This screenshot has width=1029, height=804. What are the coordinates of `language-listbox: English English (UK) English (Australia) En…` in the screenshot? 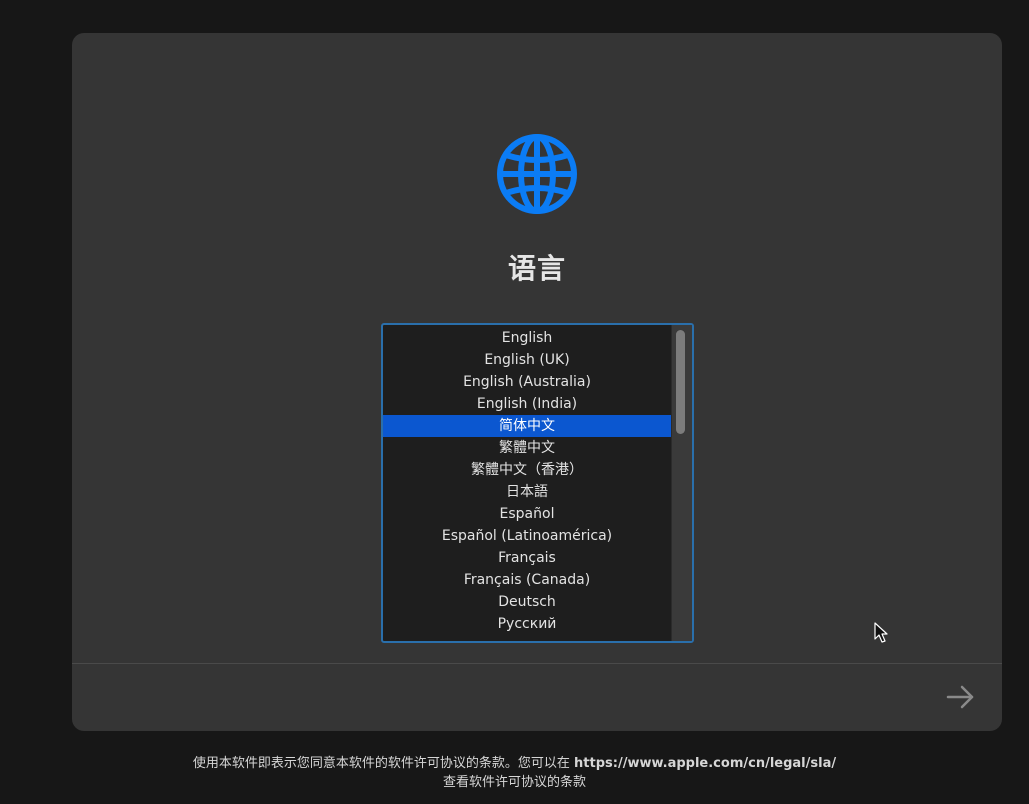 It's located at (537, 483).